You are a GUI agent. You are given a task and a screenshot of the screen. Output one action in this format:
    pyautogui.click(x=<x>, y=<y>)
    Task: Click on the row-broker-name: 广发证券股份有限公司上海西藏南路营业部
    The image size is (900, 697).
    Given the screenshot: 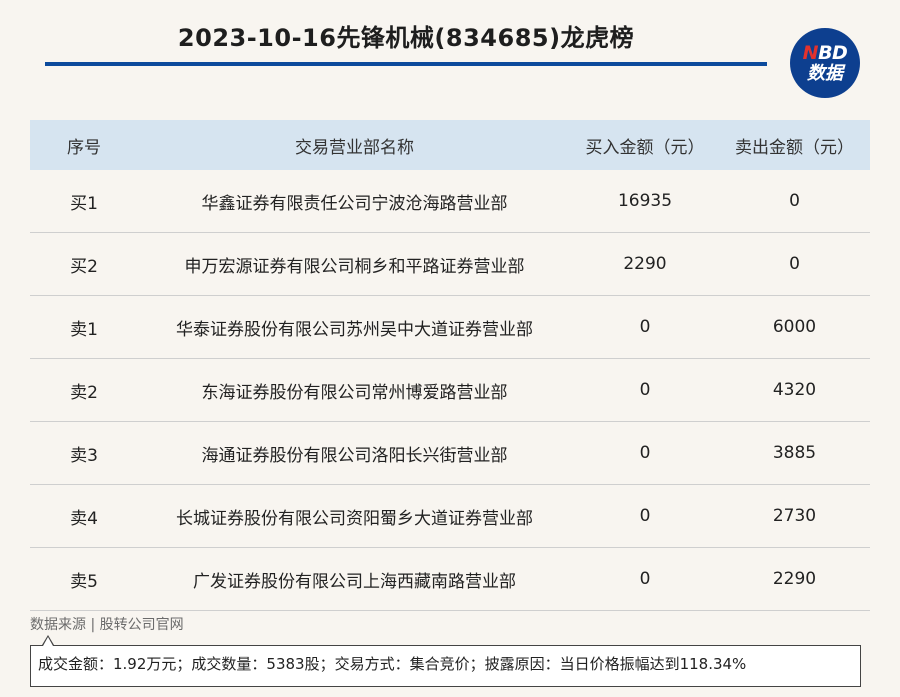 What is the action you would take?
    pyautogui.click(x=354, y=579)
    